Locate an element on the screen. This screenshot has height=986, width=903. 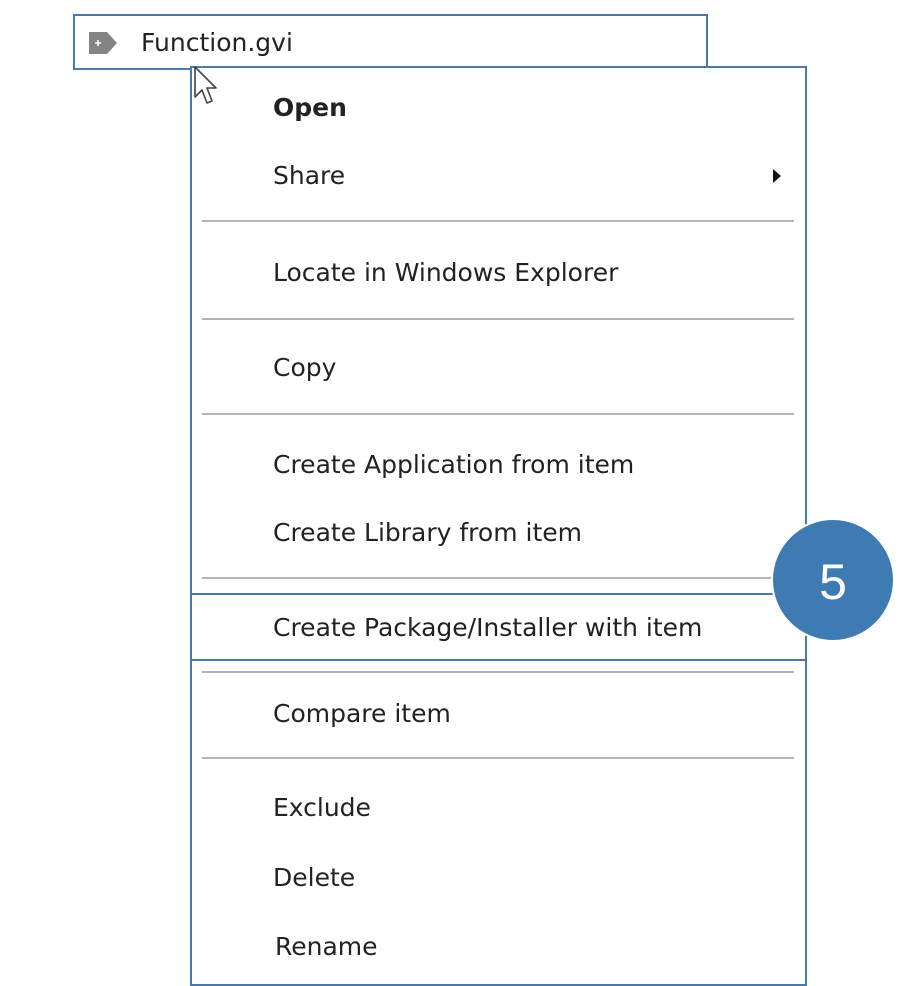
submenu-arrow-icon is located at coordinates (777, 176).